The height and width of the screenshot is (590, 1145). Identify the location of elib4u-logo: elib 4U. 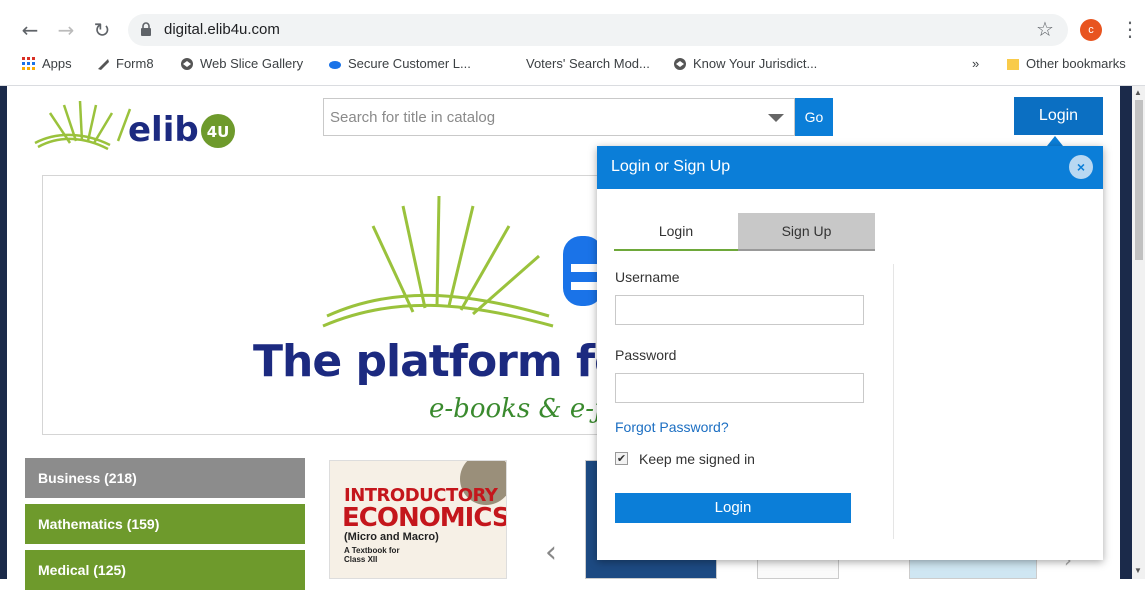
(135, 126).